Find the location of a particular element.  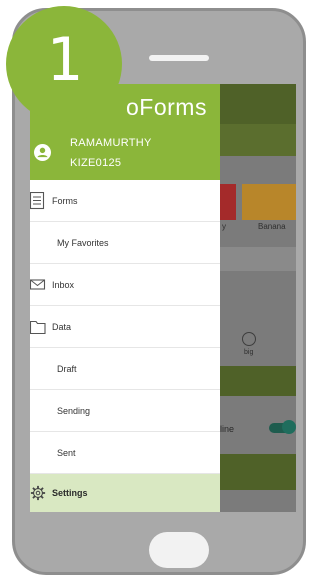

user-id: KIZE0125 is located at coordinates (96, 163).